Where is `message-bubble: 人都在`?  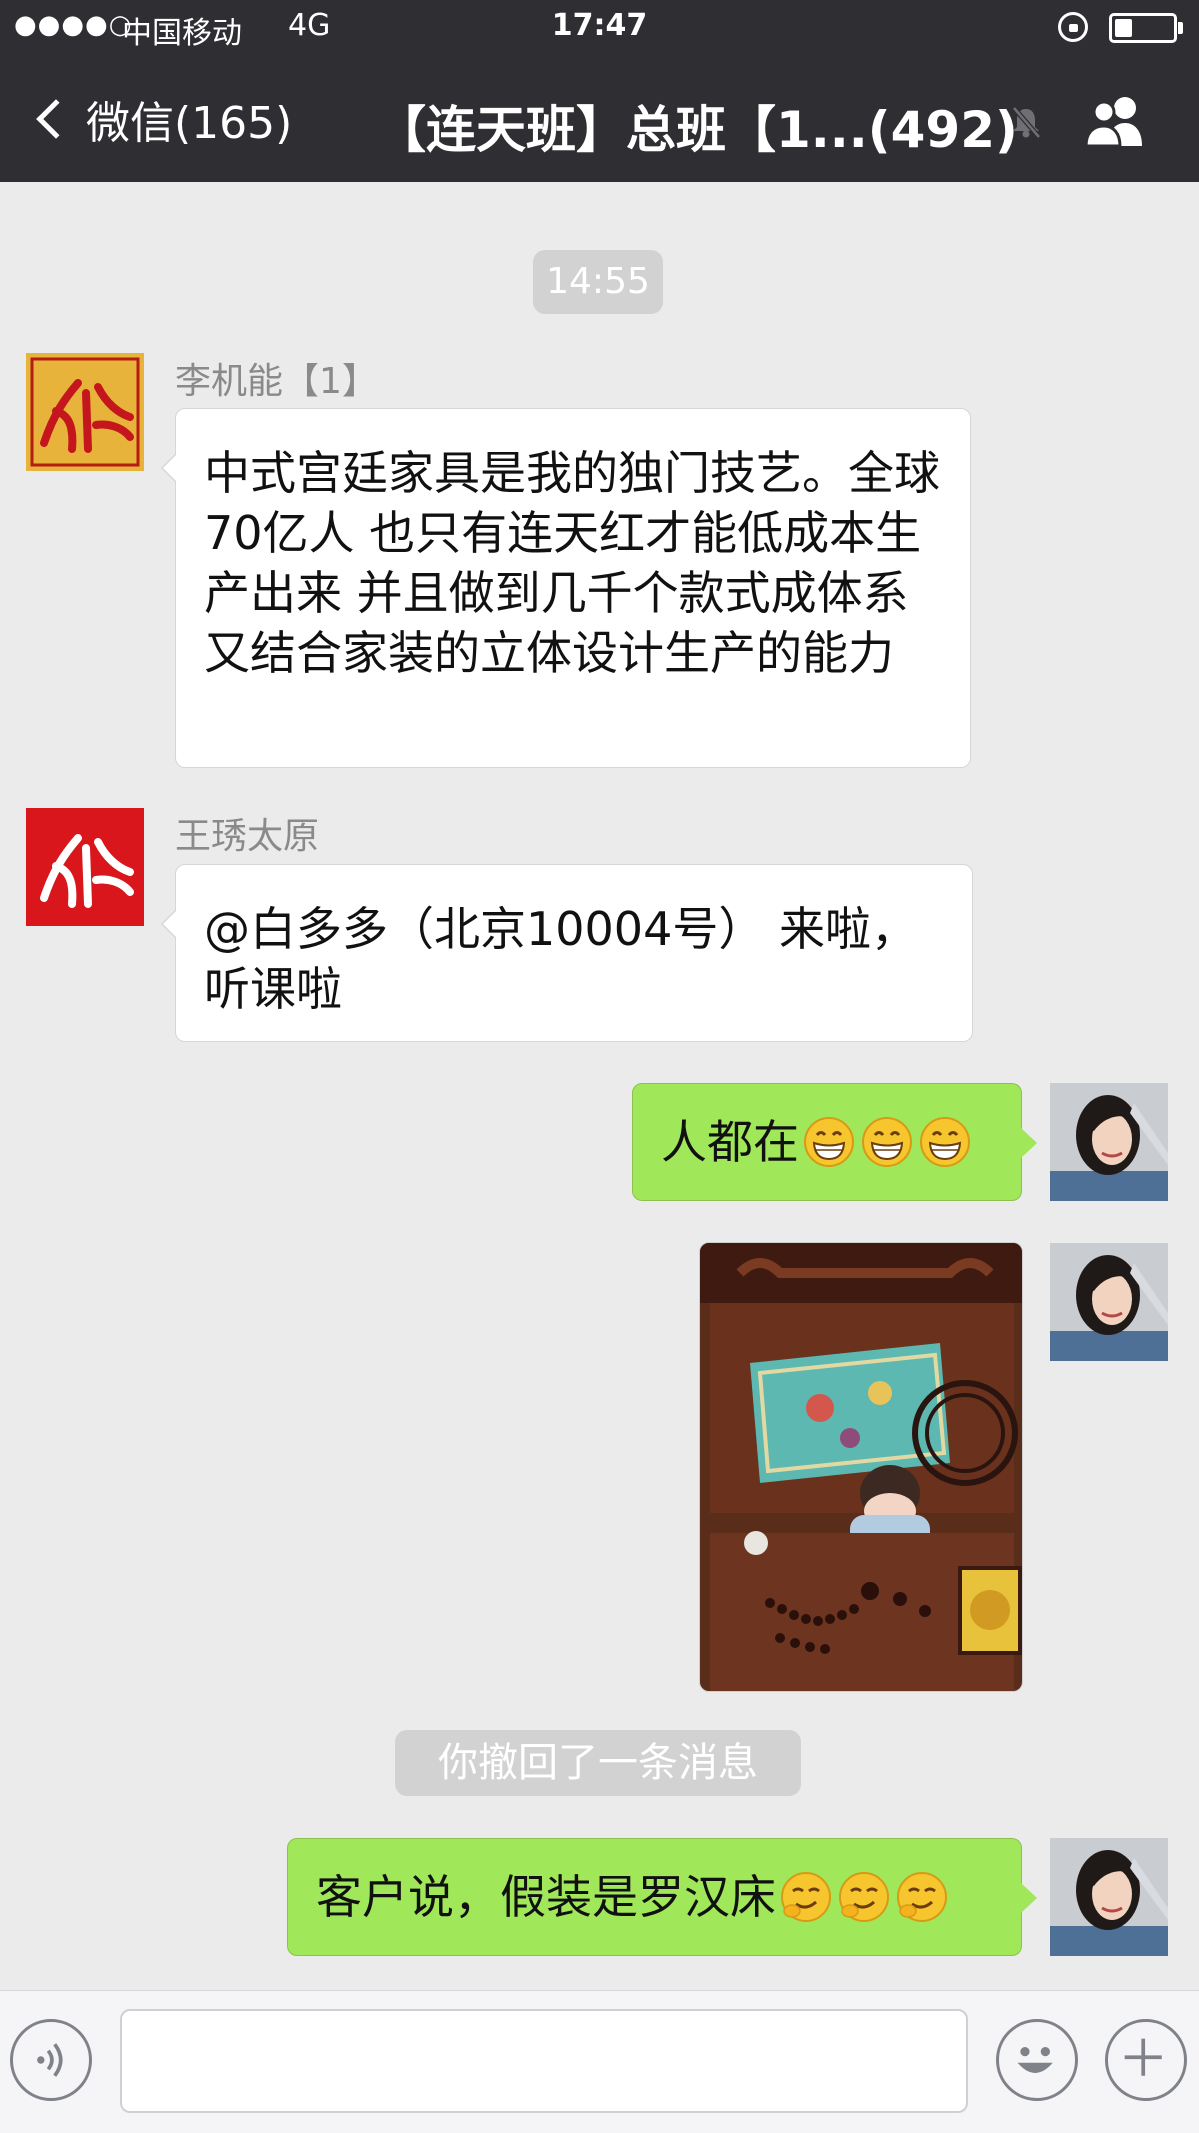 message-bubble: 人都在 is located at coordinates (834, 1142).